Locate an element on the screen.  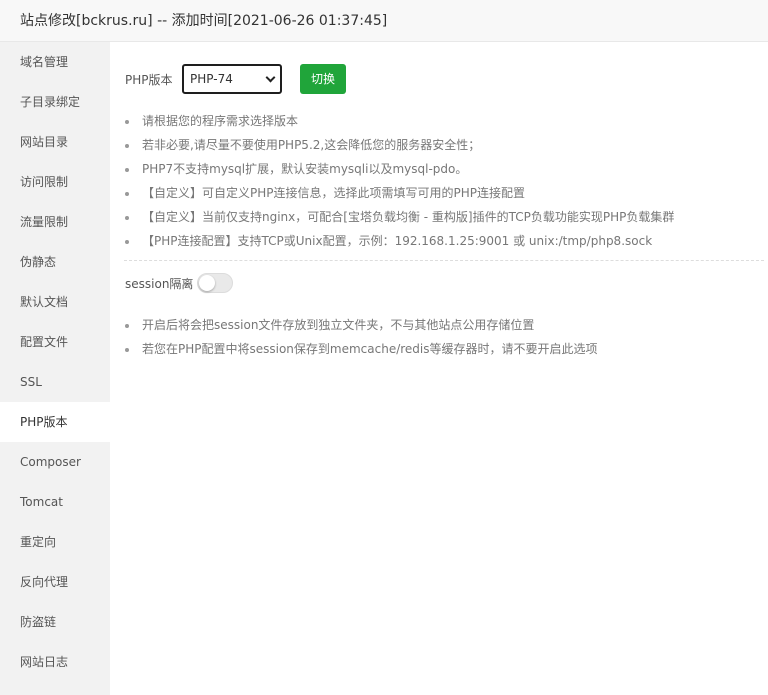
sidebar-item-domain: 域名管理 is located at coordinates (55, 62).